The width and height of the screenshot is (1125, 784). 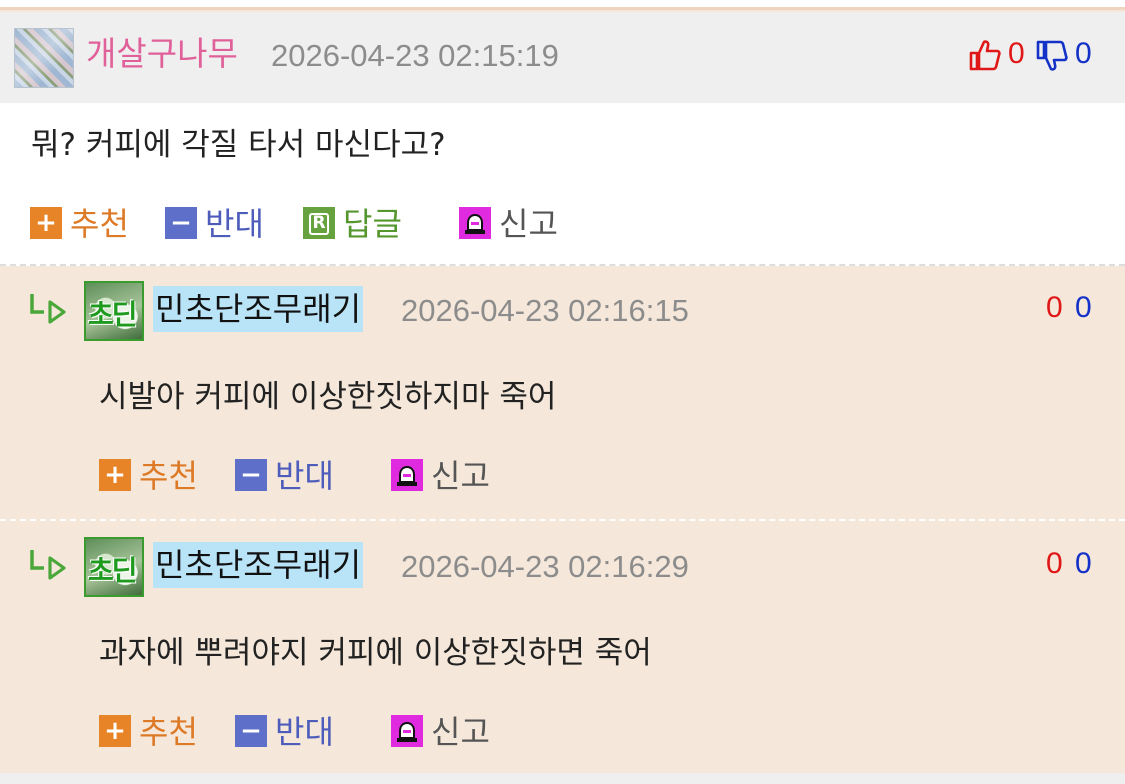 I want to click on reply-button: R 답글, so click(x=352, y=224).